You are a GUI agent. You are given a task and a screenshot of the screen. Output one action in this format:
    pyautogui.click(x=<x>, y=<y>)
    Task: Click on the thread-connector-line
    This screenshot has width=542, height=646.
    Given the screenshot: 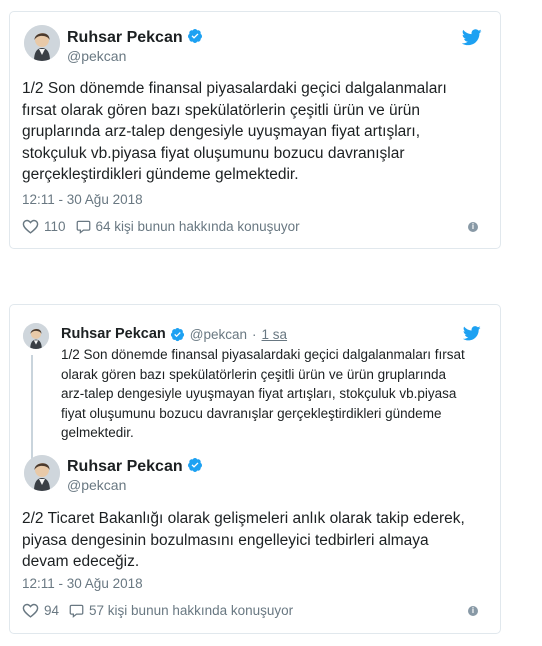 What is the action you would take?
    pyautogui.click(x=32, y=407)
    